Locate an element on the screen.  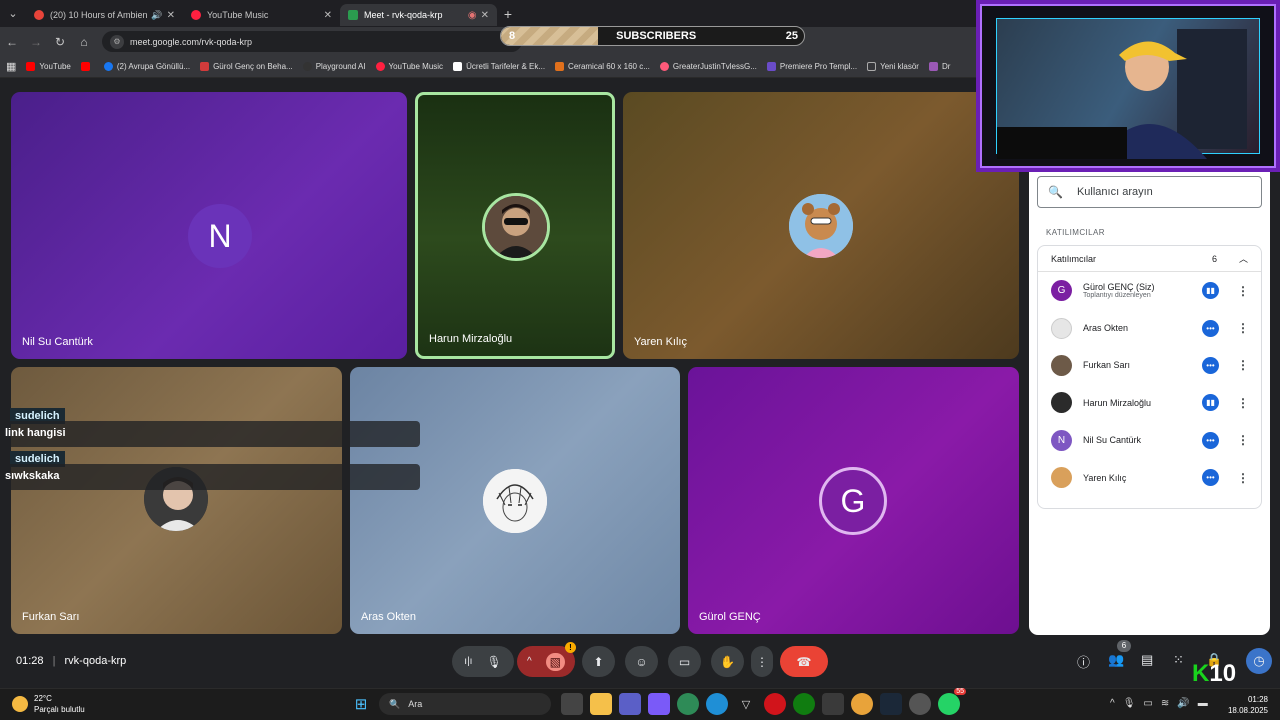
bookmark-item is located at coordinates (87, 66).